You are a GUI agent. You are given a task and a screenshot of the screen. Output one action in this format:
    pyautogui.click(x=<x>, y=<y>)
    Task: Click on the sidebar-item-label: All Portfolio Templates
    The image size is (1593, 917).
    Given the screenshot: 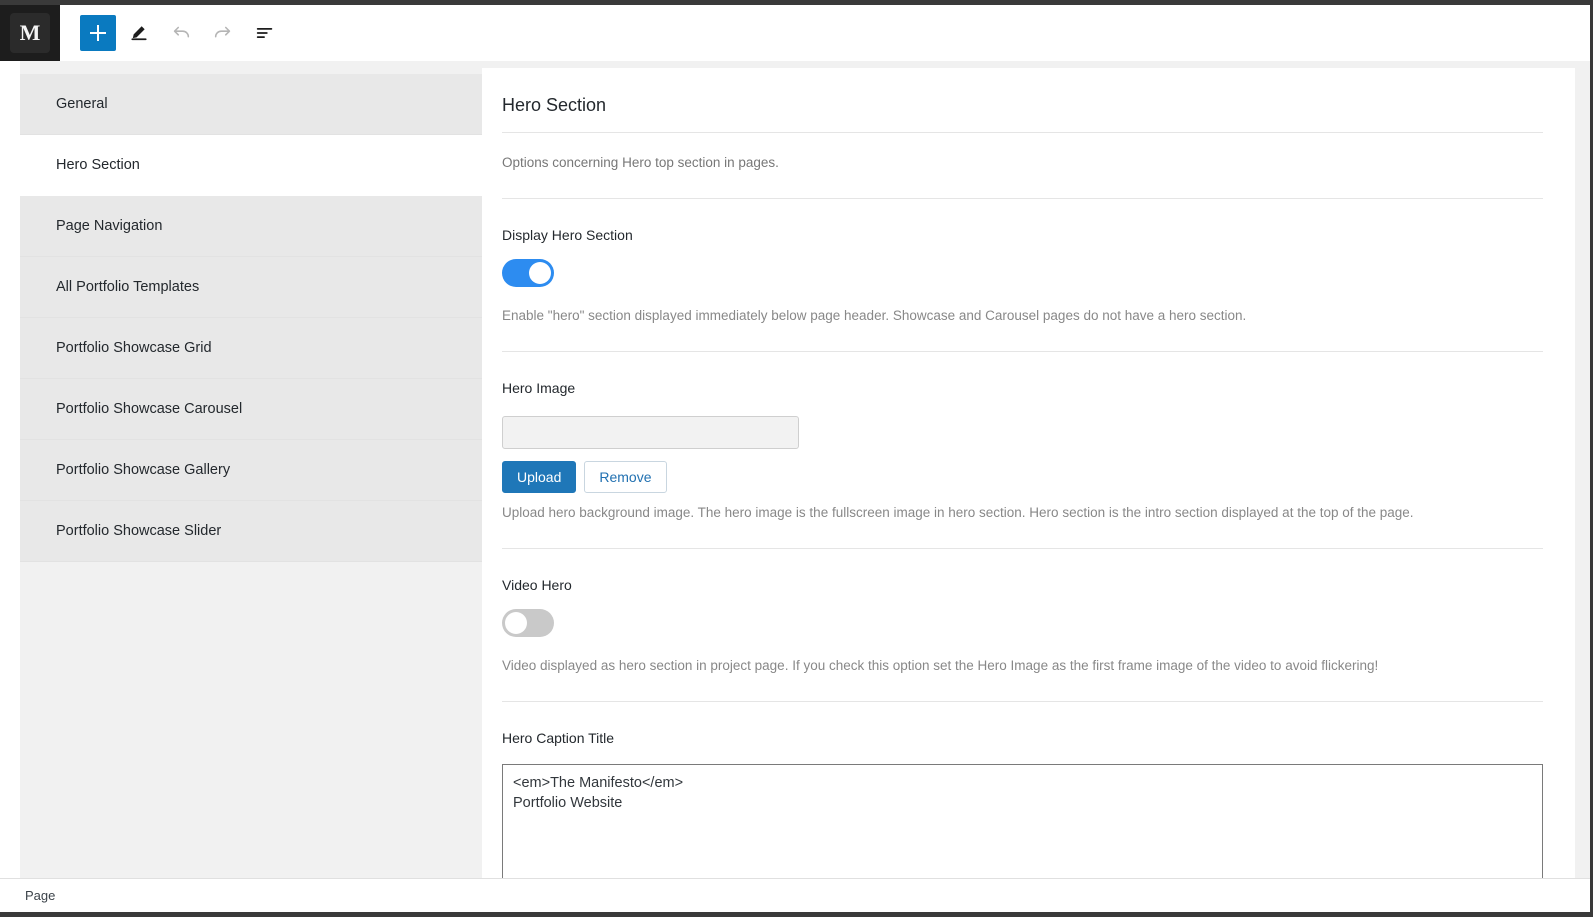 What is the action you would take?
    pyautogui.click(x=128, y=287)
    